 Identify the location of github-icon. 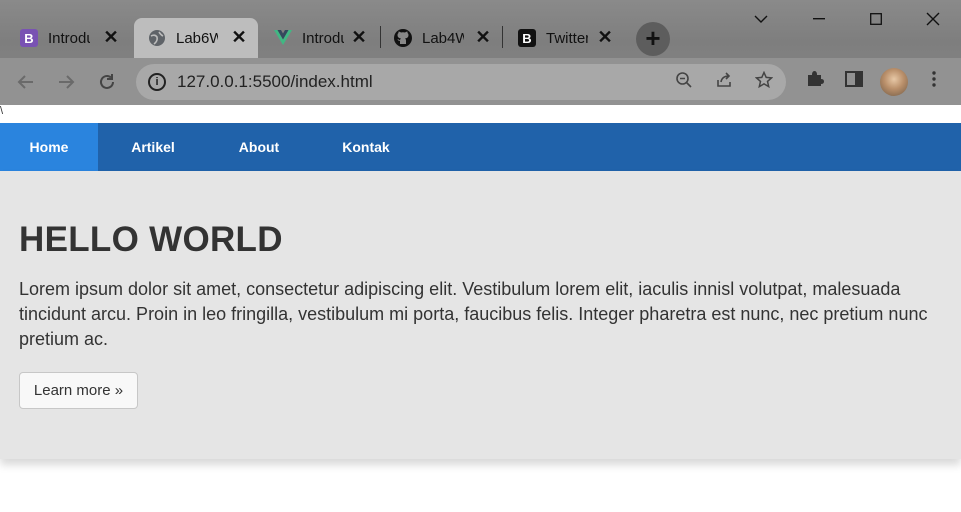
(403, 38).